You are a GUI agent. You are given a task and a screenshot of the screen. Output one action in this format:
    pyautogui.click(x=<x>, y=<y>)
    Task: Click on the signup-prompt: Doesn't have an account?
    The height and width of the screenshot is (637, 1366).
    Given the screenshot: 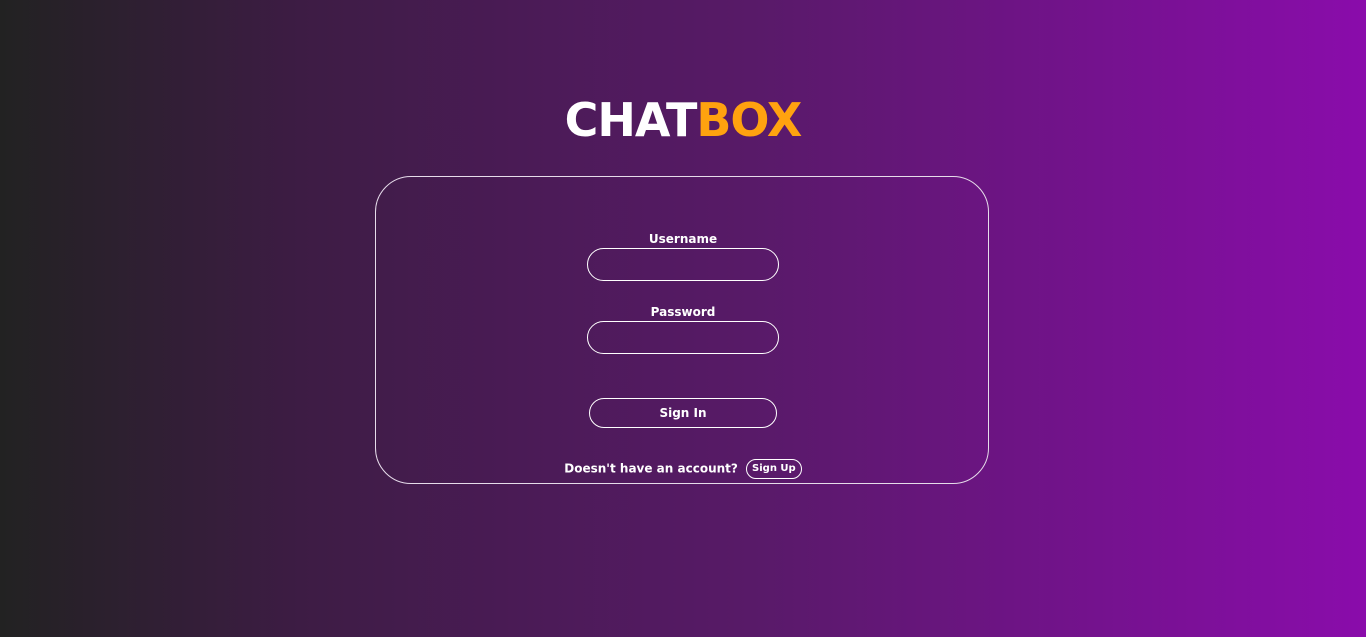 What is the action you would take?
    pyautogui.click(x=651, y=468)
    